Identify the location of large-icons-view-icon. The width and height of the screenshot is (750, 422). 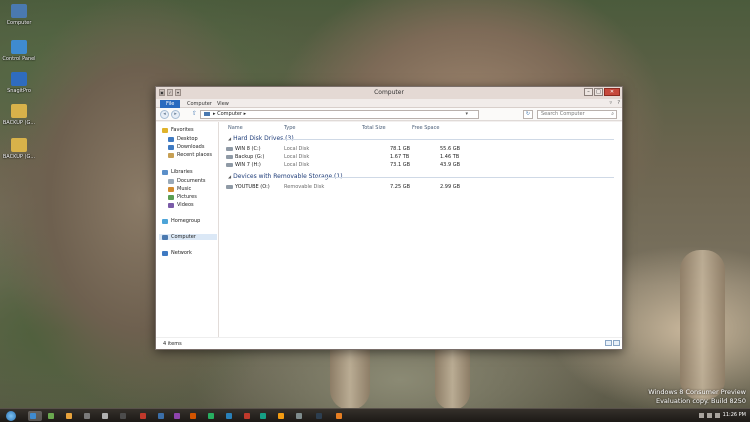
(616, 343).